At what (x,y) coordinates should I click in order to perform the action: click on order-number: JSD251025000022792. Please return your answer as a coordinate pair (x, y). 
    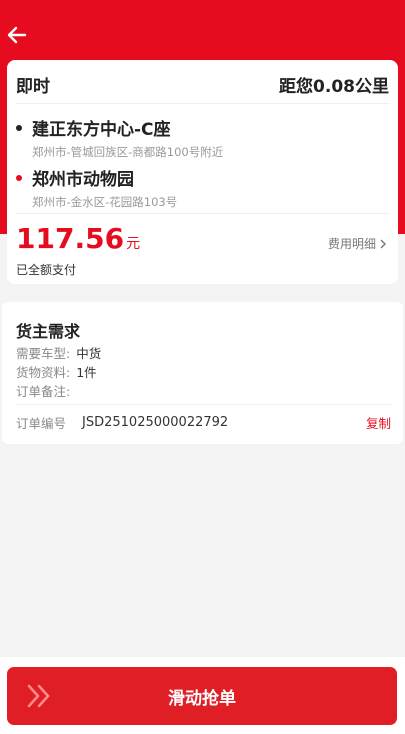
    Looking at the image, I should click on (155, 422).